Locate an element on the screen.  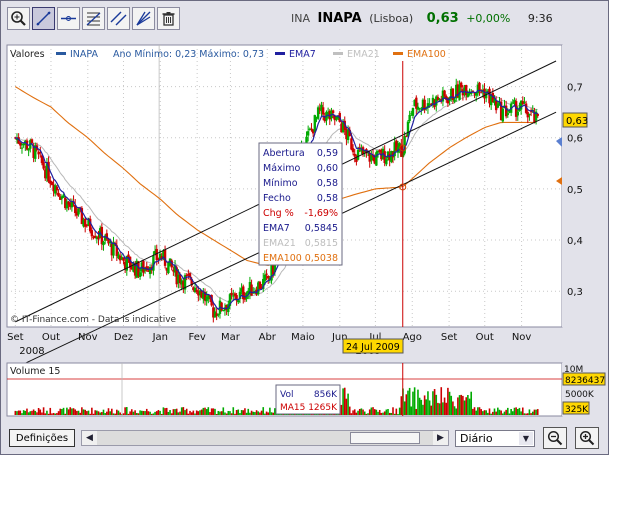
tooltip-value: -1,69% is located at coordinates (321, 213).